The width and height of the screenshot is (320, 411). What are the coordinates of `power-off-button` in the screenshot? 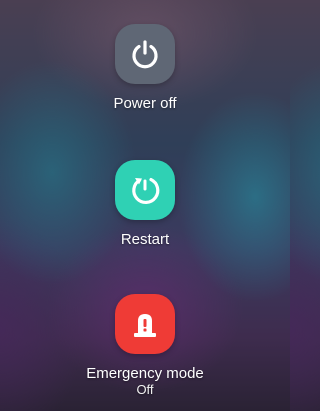 It's located at (145, 54).